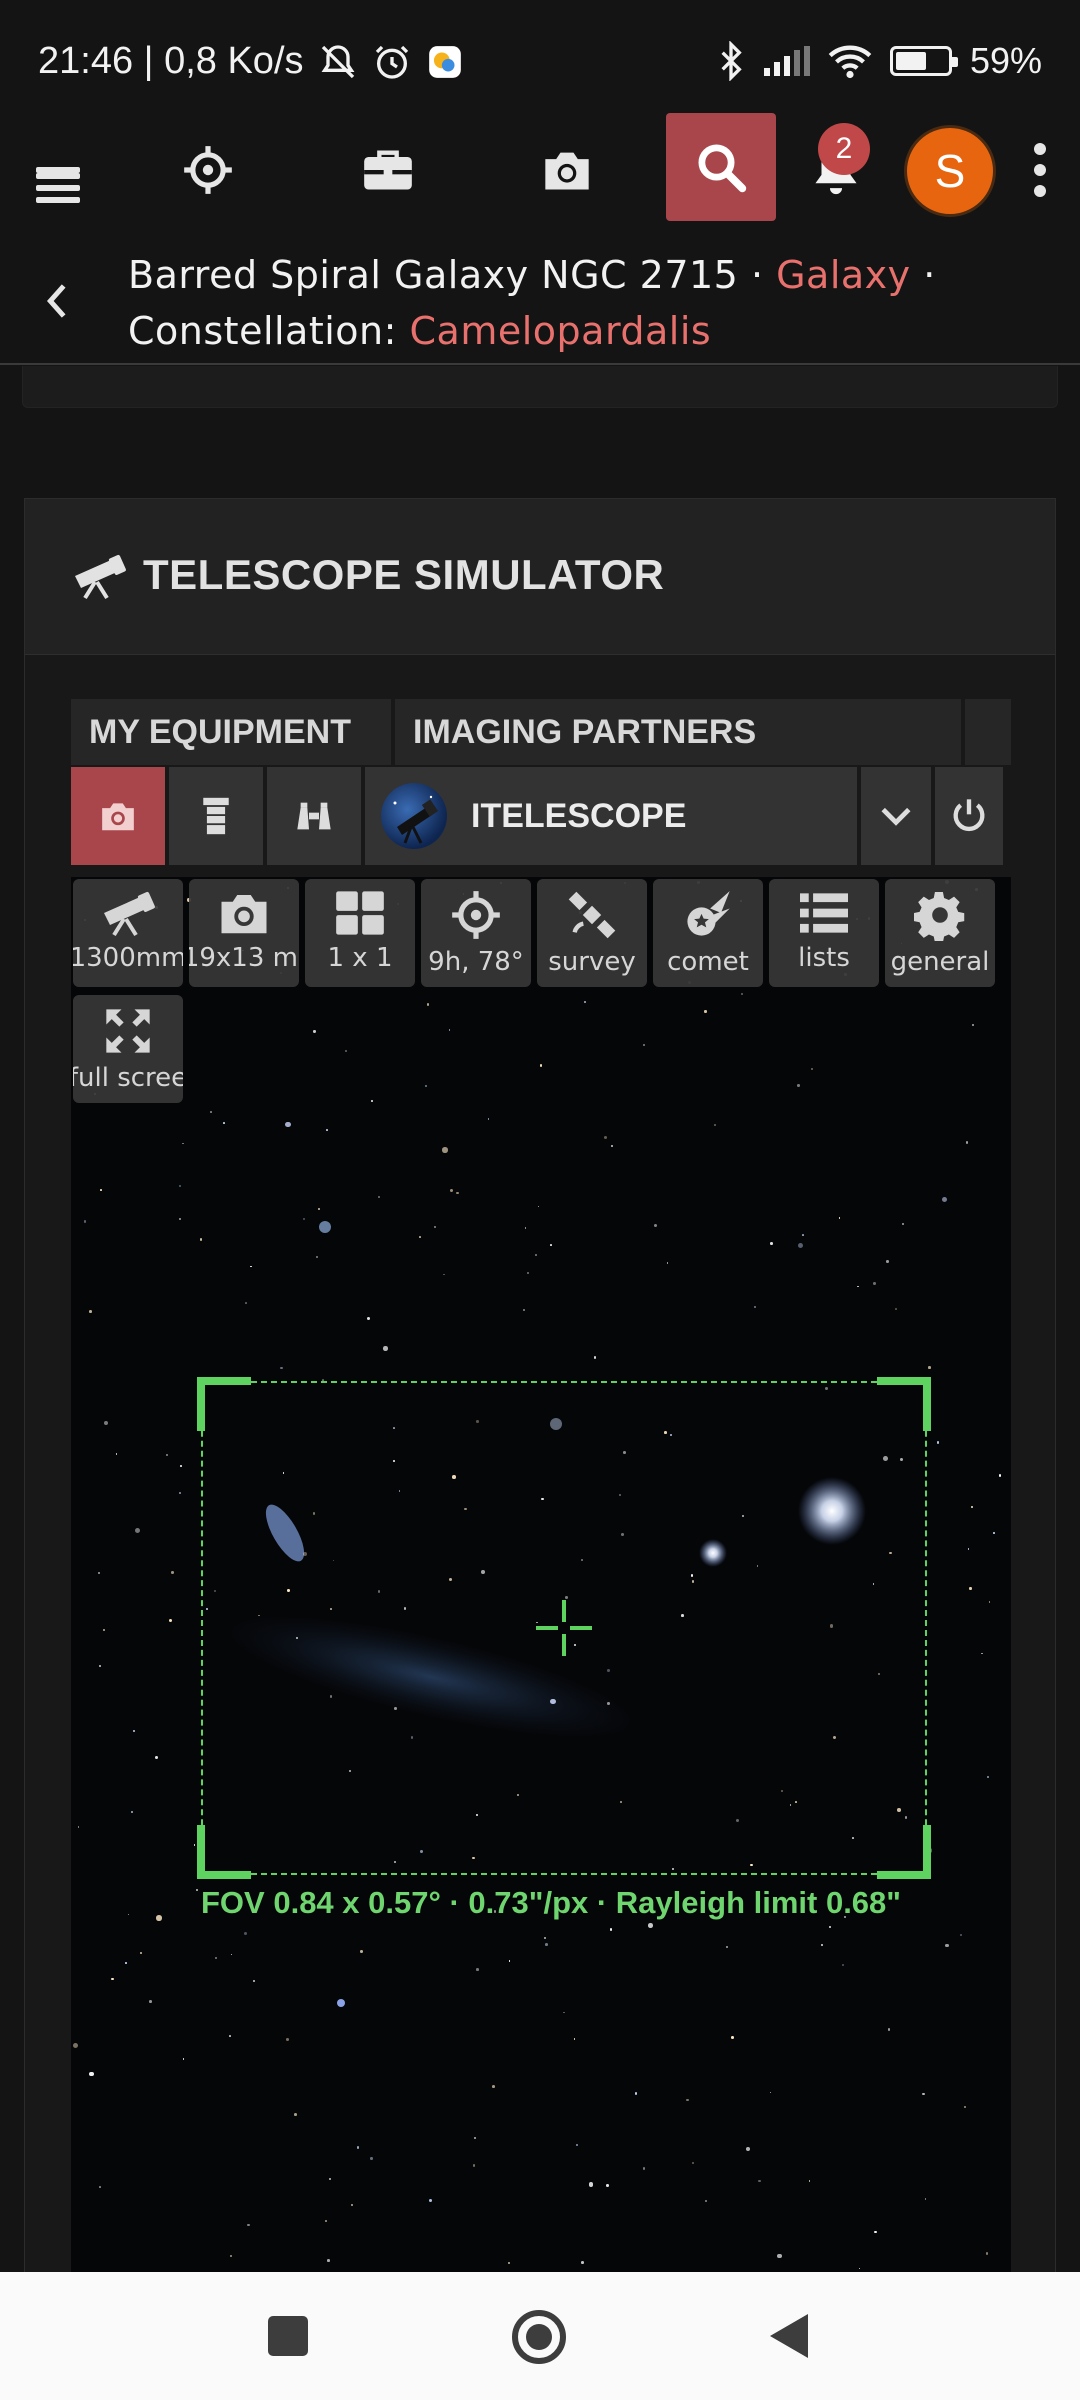 The height and width of the screenshot is (2400, 1080). Describe the element at coordinates (708, 933) in the screenshot. I see `tool-comet: comet` at that location.